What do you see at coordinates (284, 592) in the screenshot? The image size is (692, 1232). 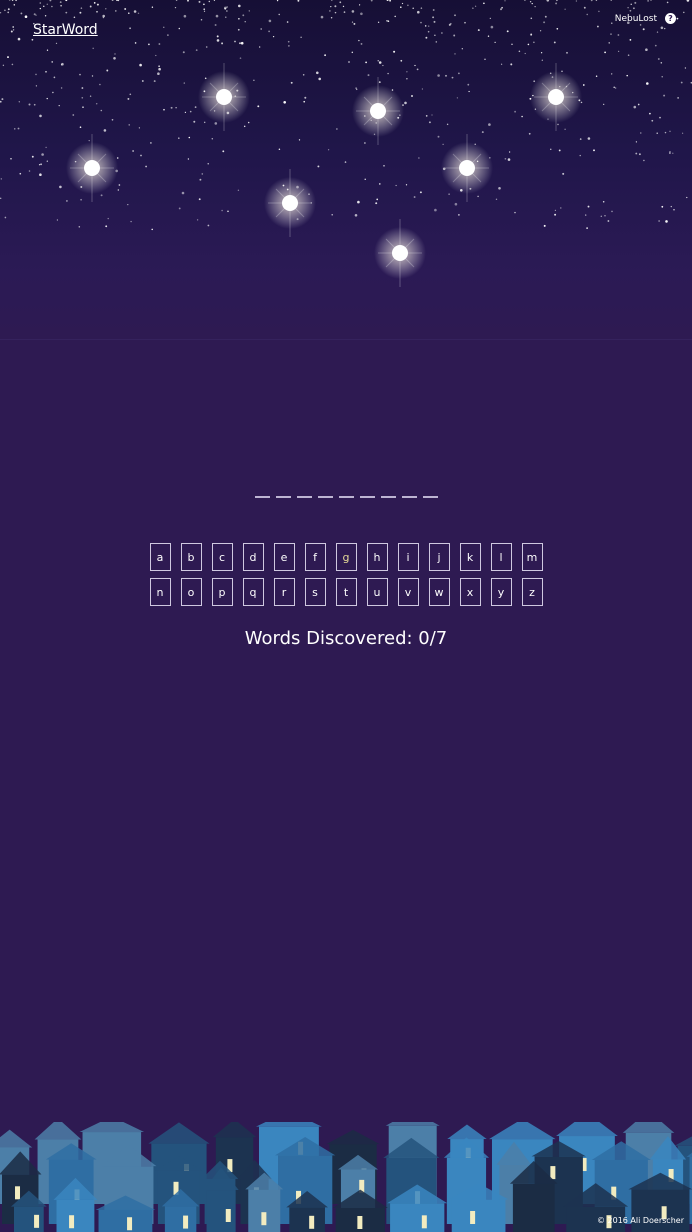 I see `key-r: r` at bounding box center [284, 592].